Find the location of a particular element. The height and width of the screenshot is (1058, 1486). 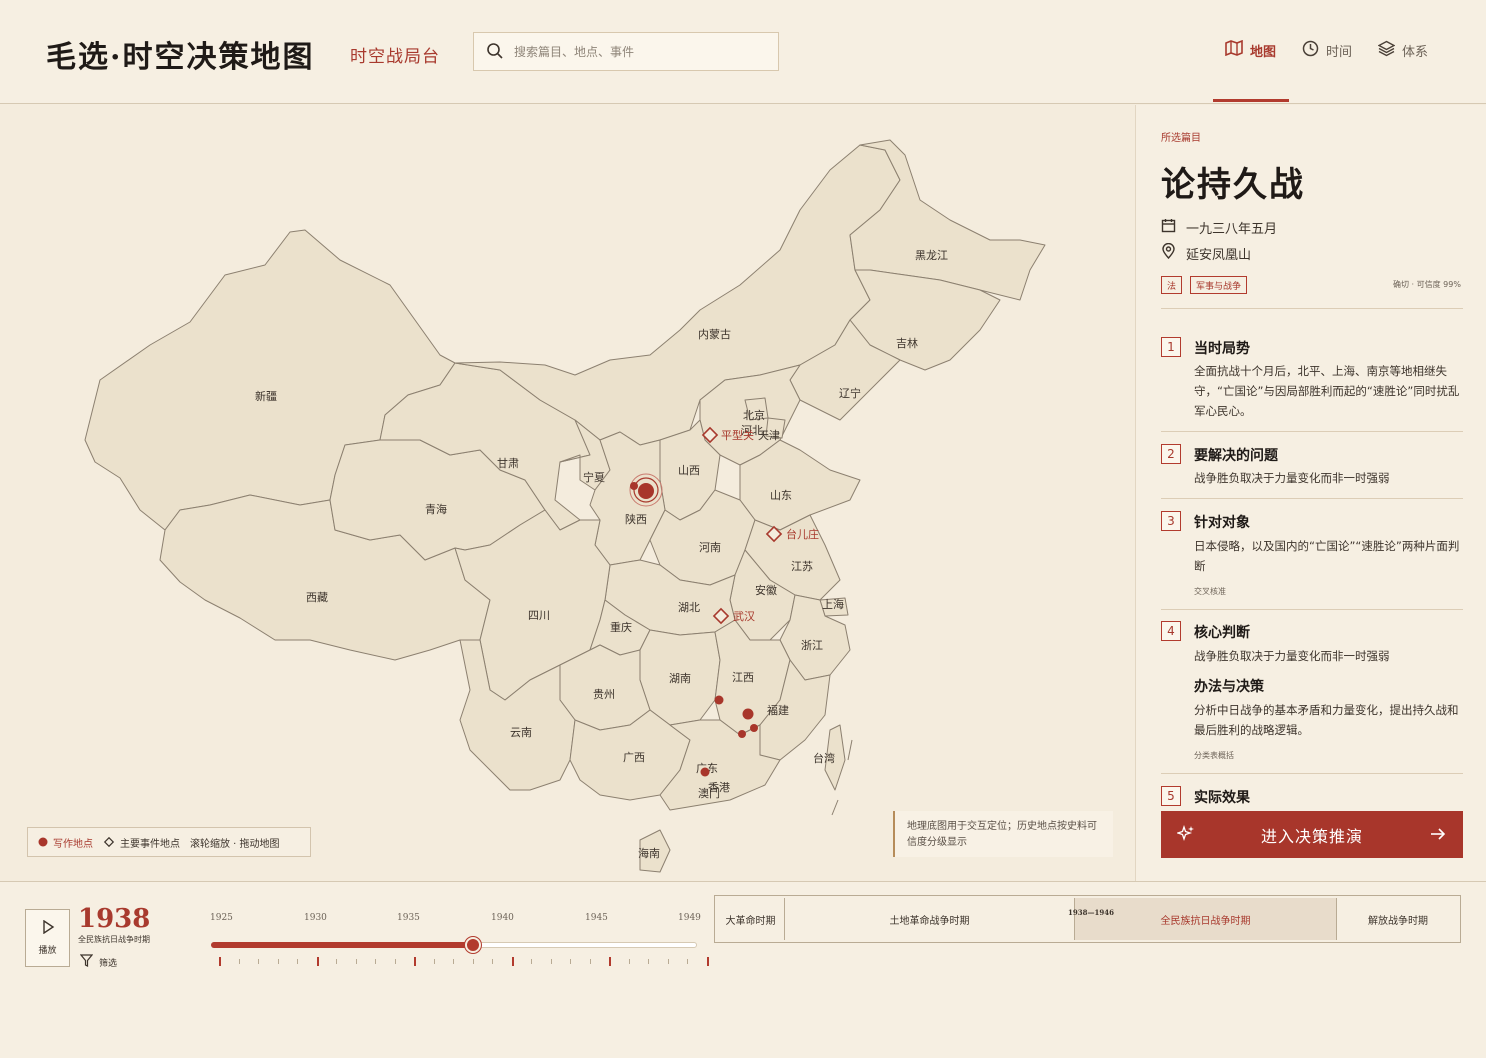

label-xizang: 西藏 is located at coordinates (317, 597).